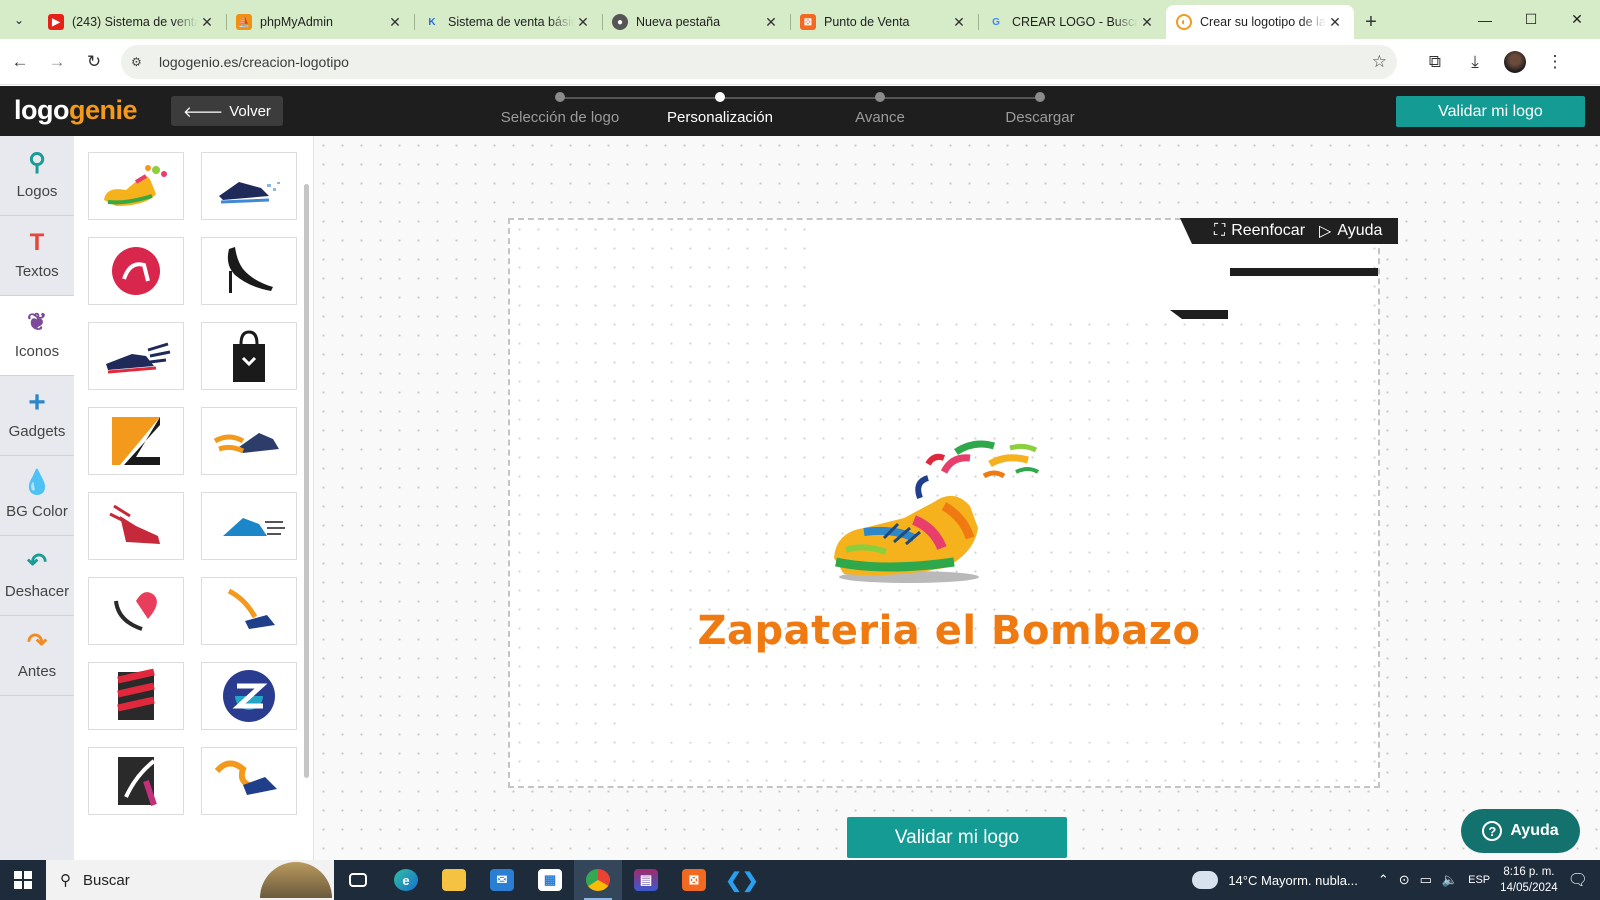 The image size is (1600, 900). Describe the element at coordinates (136, 356) in the screenshot. I see `winged-sneaker-icon` at that location.